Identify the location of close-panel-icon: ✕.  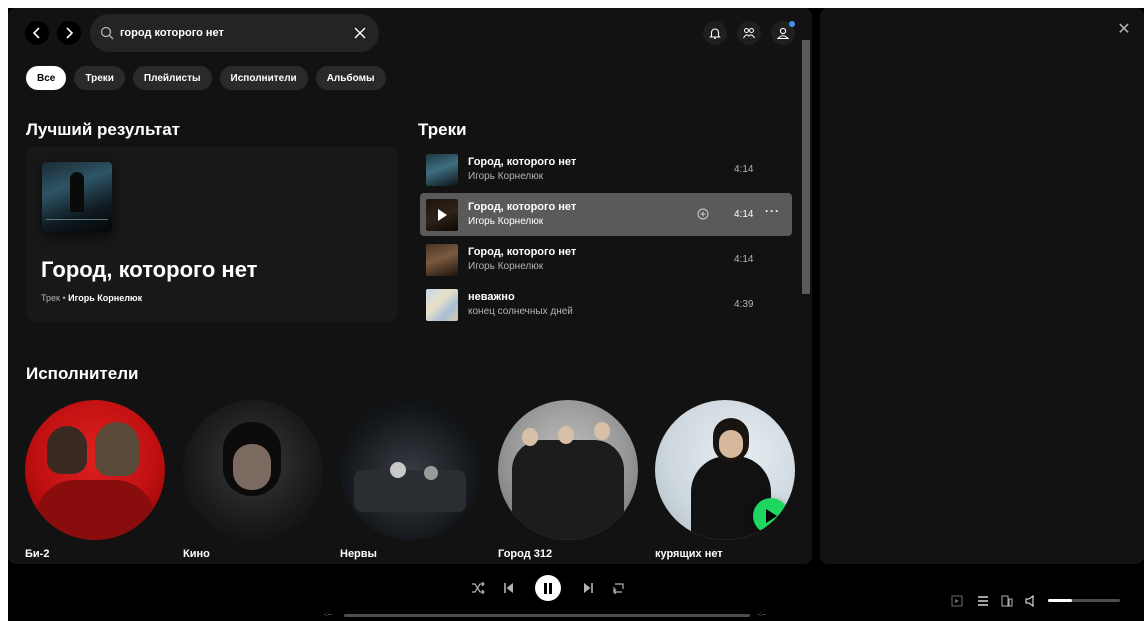
(1124, 30).